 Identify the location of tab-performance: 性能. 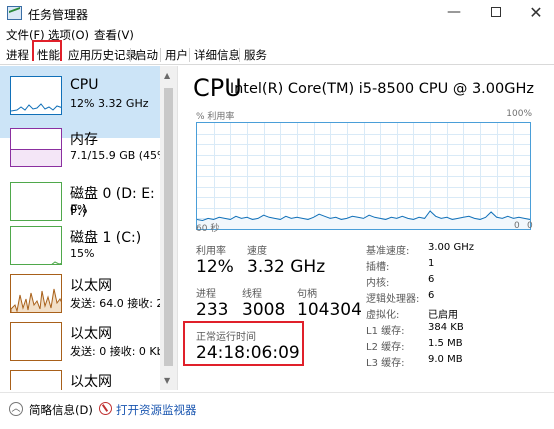
(47, 51).